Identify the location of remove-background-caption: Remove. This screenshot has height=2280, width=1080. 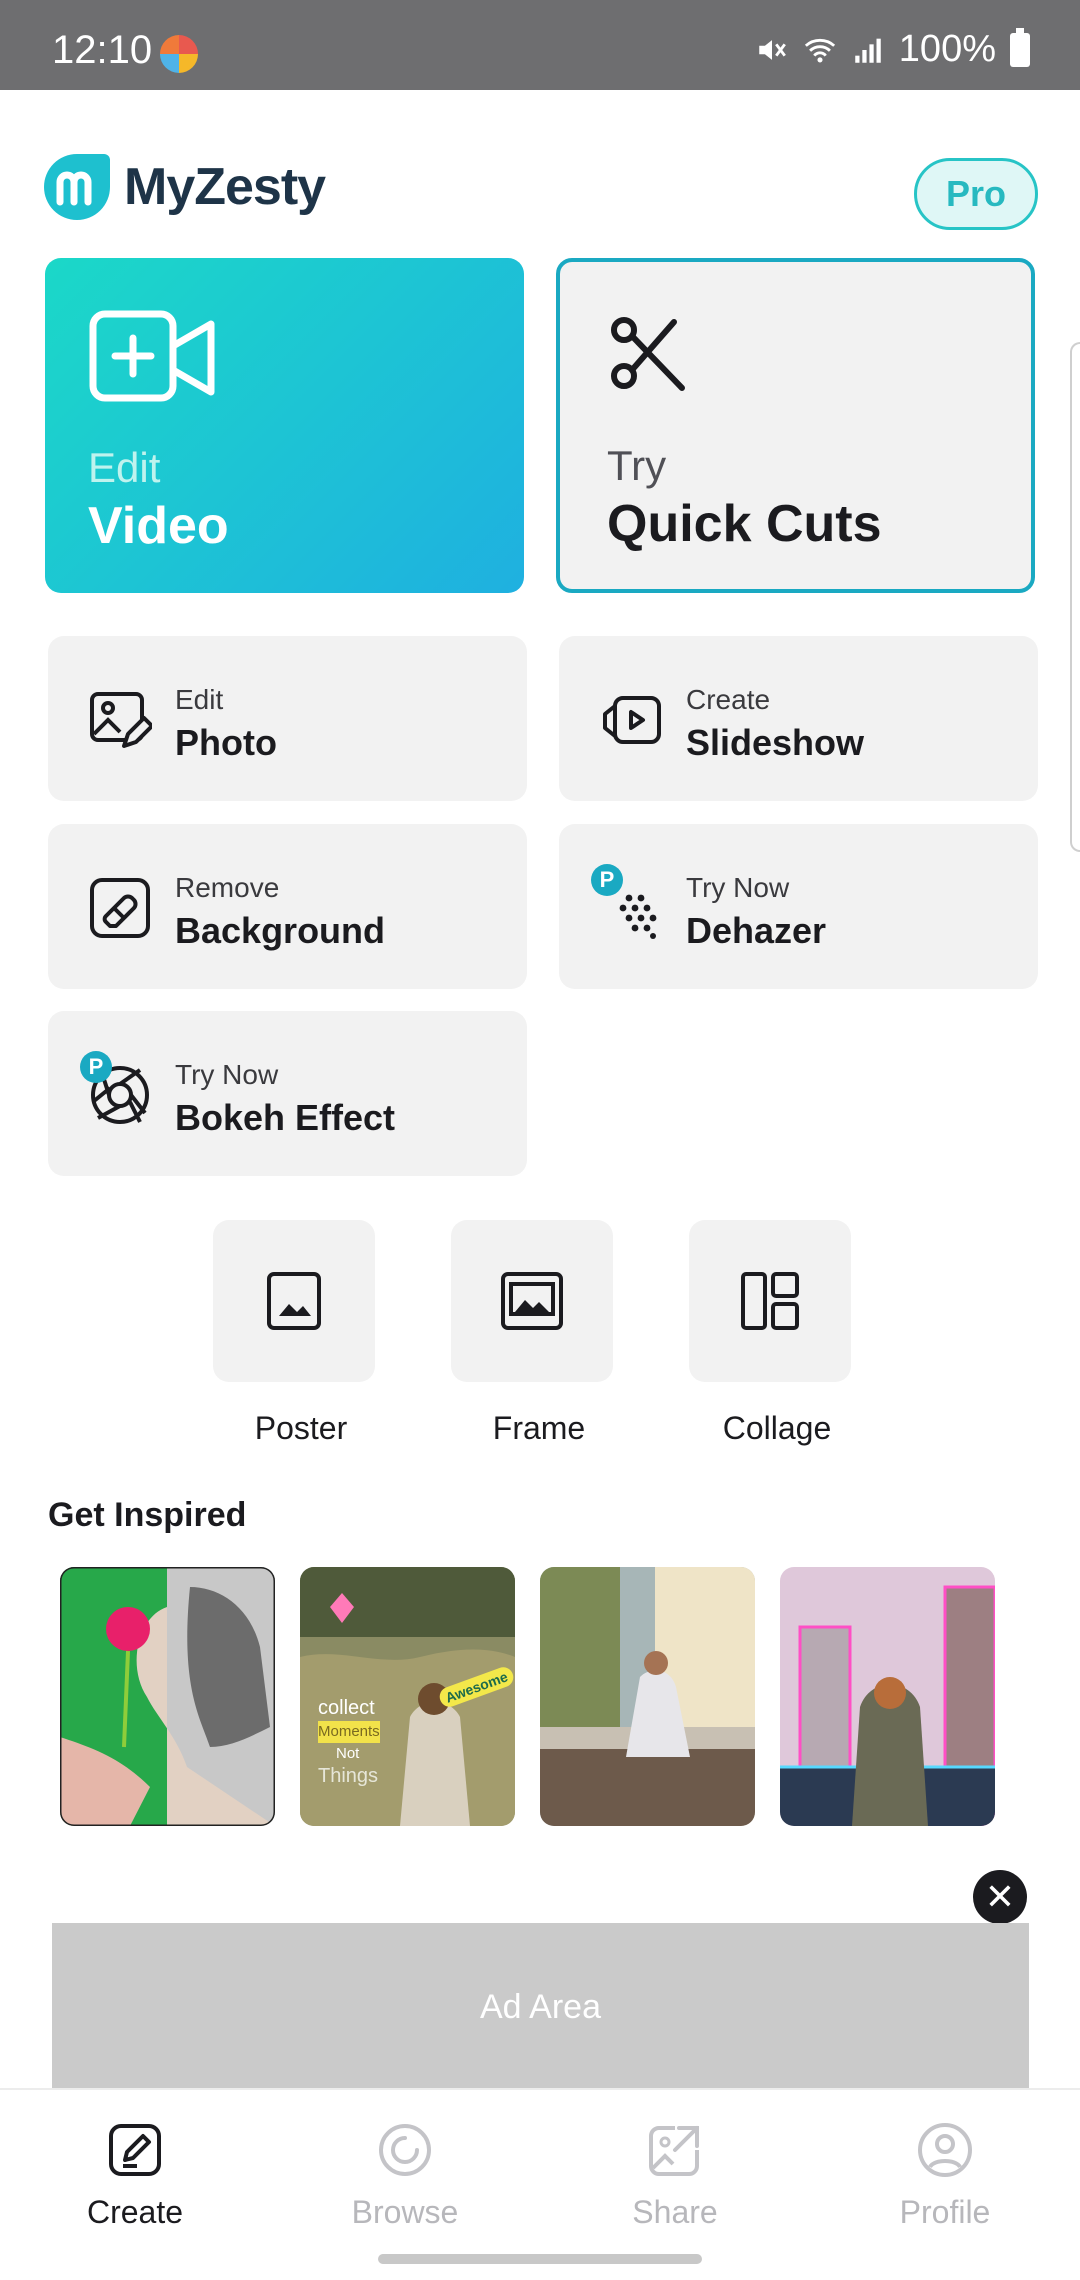
(227, 887).